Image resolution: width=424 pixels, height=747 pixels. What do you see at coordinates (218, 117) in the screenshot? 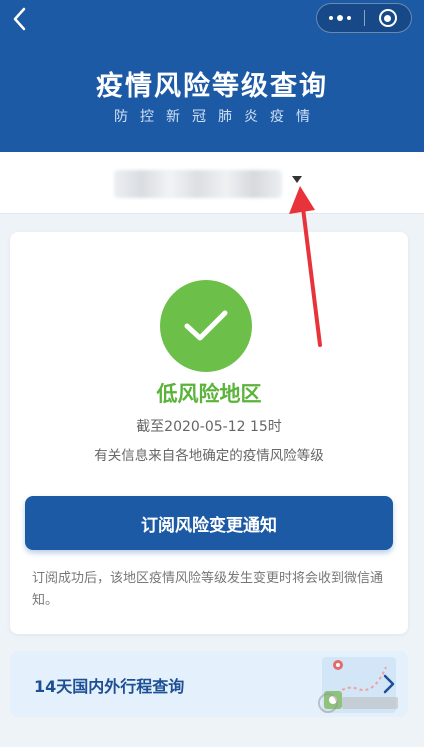
I see `page-subtitle: 防控新冠肺炎疫情` at bounding box center [218, 117].